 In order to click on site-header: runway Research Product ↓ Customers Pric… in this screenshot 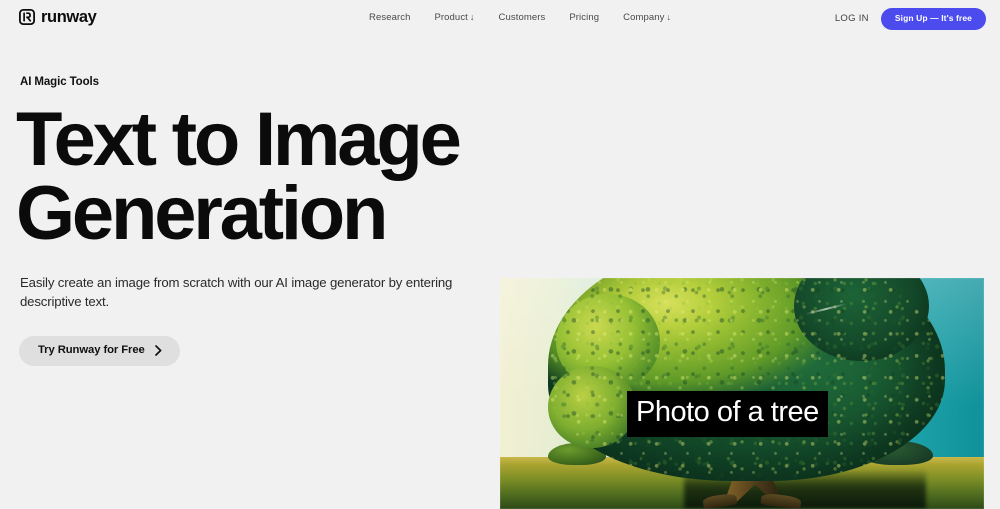, I will do `click(500, 19)`.